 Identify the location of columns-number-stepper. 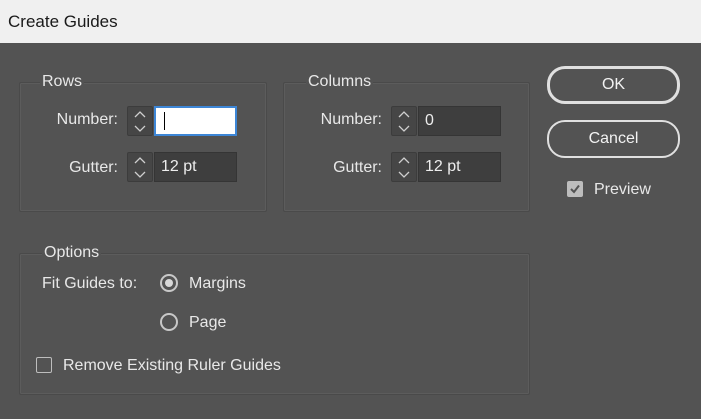
(404, 121).